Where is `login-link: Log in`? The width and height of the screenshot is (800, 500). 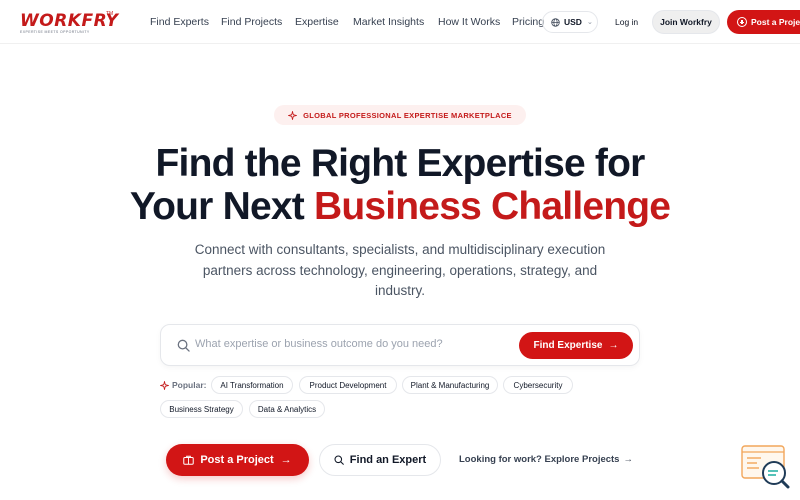 login-link: Log in is located at coordinates (626, 22).